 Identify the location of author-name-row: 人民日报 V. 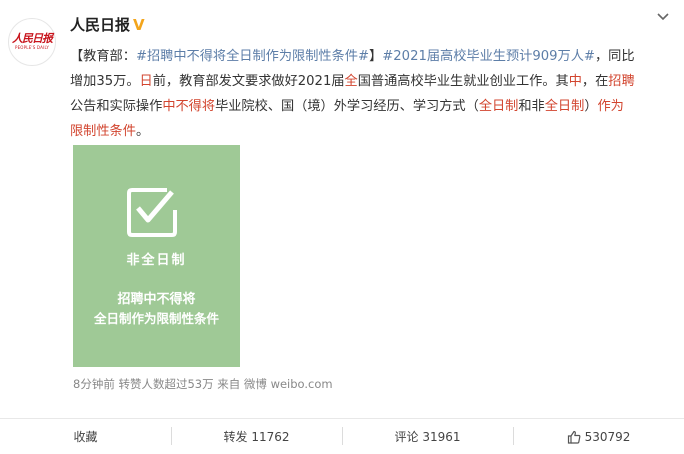
(107, 24).